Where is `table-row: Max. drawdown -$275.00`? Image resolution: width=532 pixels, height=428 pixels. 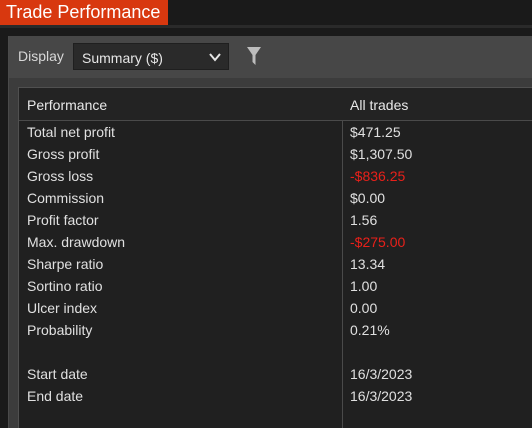 table-row: Max. drawdown -$275.00 is located at coordinates (275, 242).